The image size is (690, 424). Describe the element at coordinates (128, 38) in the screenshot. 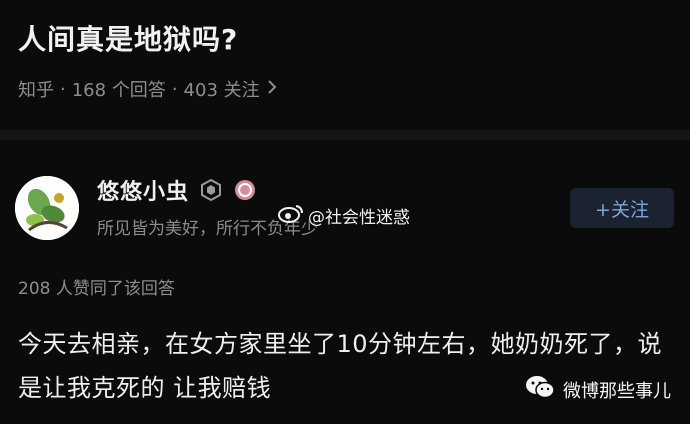

I see `question-title: 人间真是地狱吗?` at that location.